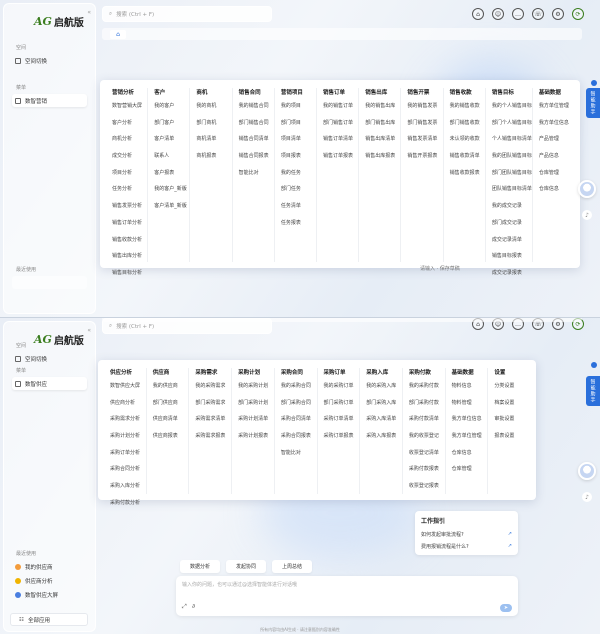  Describe the element at coordinates (213, 385) in the screenshot. I see `menu-item: 我的采购需求` at that location.